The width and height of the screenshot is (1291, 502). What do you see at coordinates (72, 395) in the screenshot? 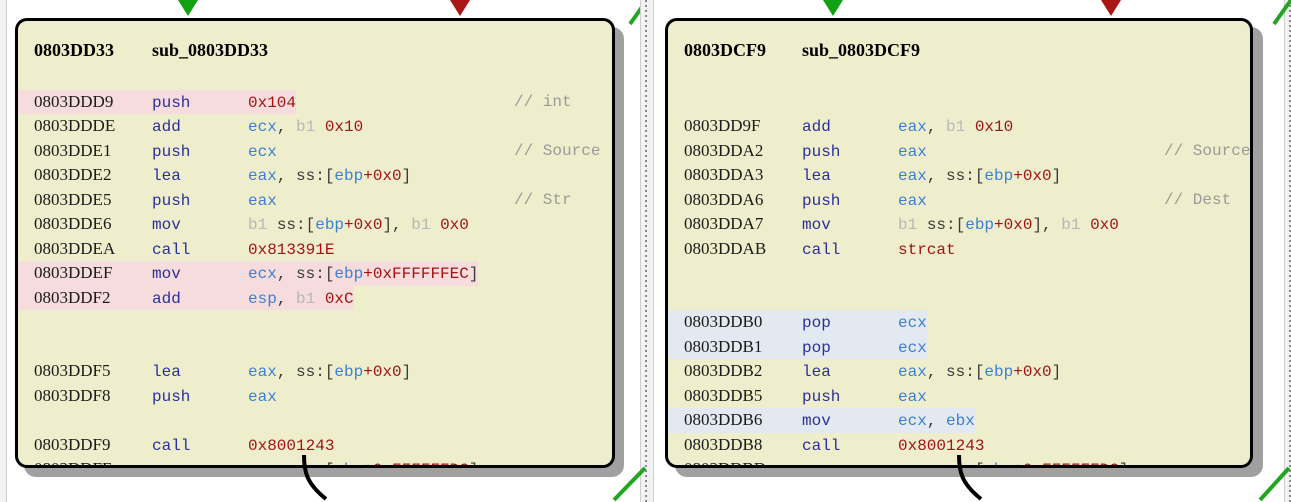
I see `instruction-address: 0803DDF8` at bounding box center [72, 395].